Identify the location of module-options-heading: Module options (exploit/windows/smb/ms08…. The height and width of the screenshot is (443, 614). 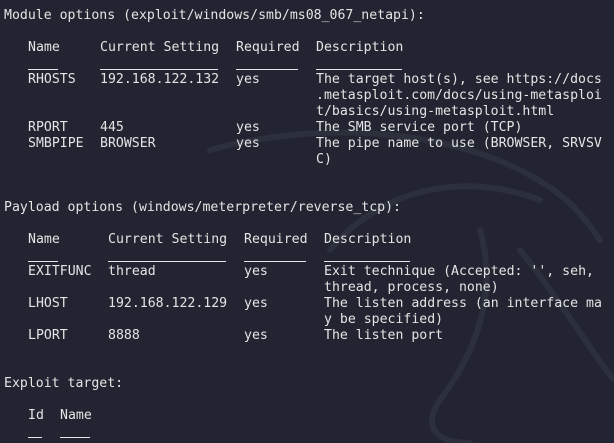
(214, 15).